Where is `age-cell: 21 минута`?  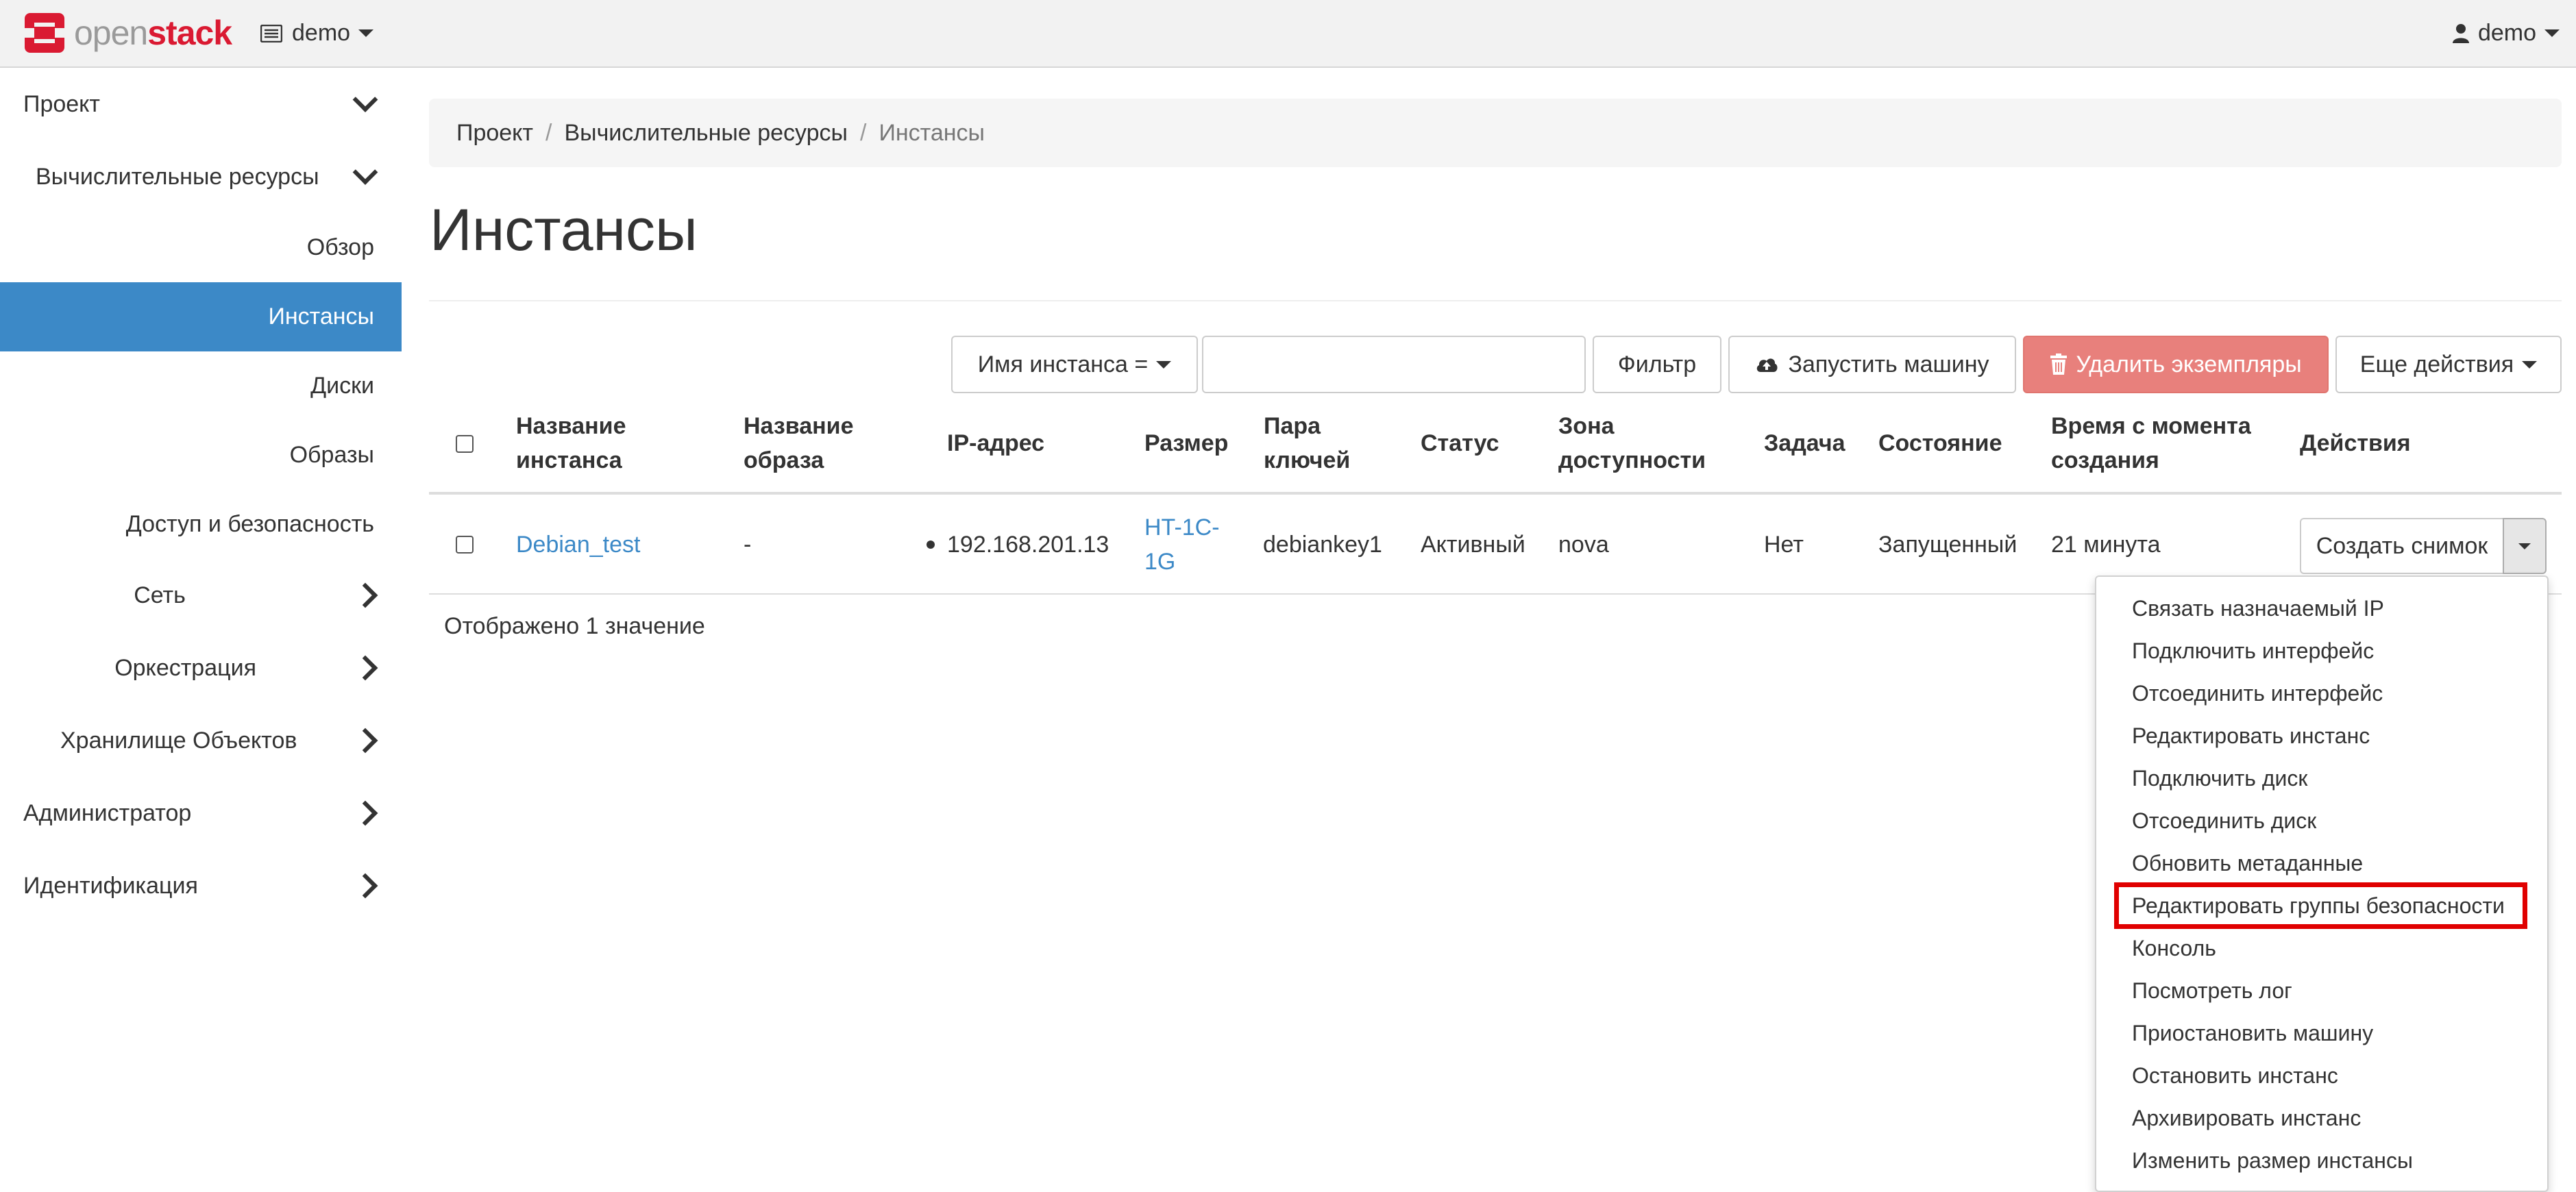 age-cell: 21 минута is located at coordinates (2106, 545).